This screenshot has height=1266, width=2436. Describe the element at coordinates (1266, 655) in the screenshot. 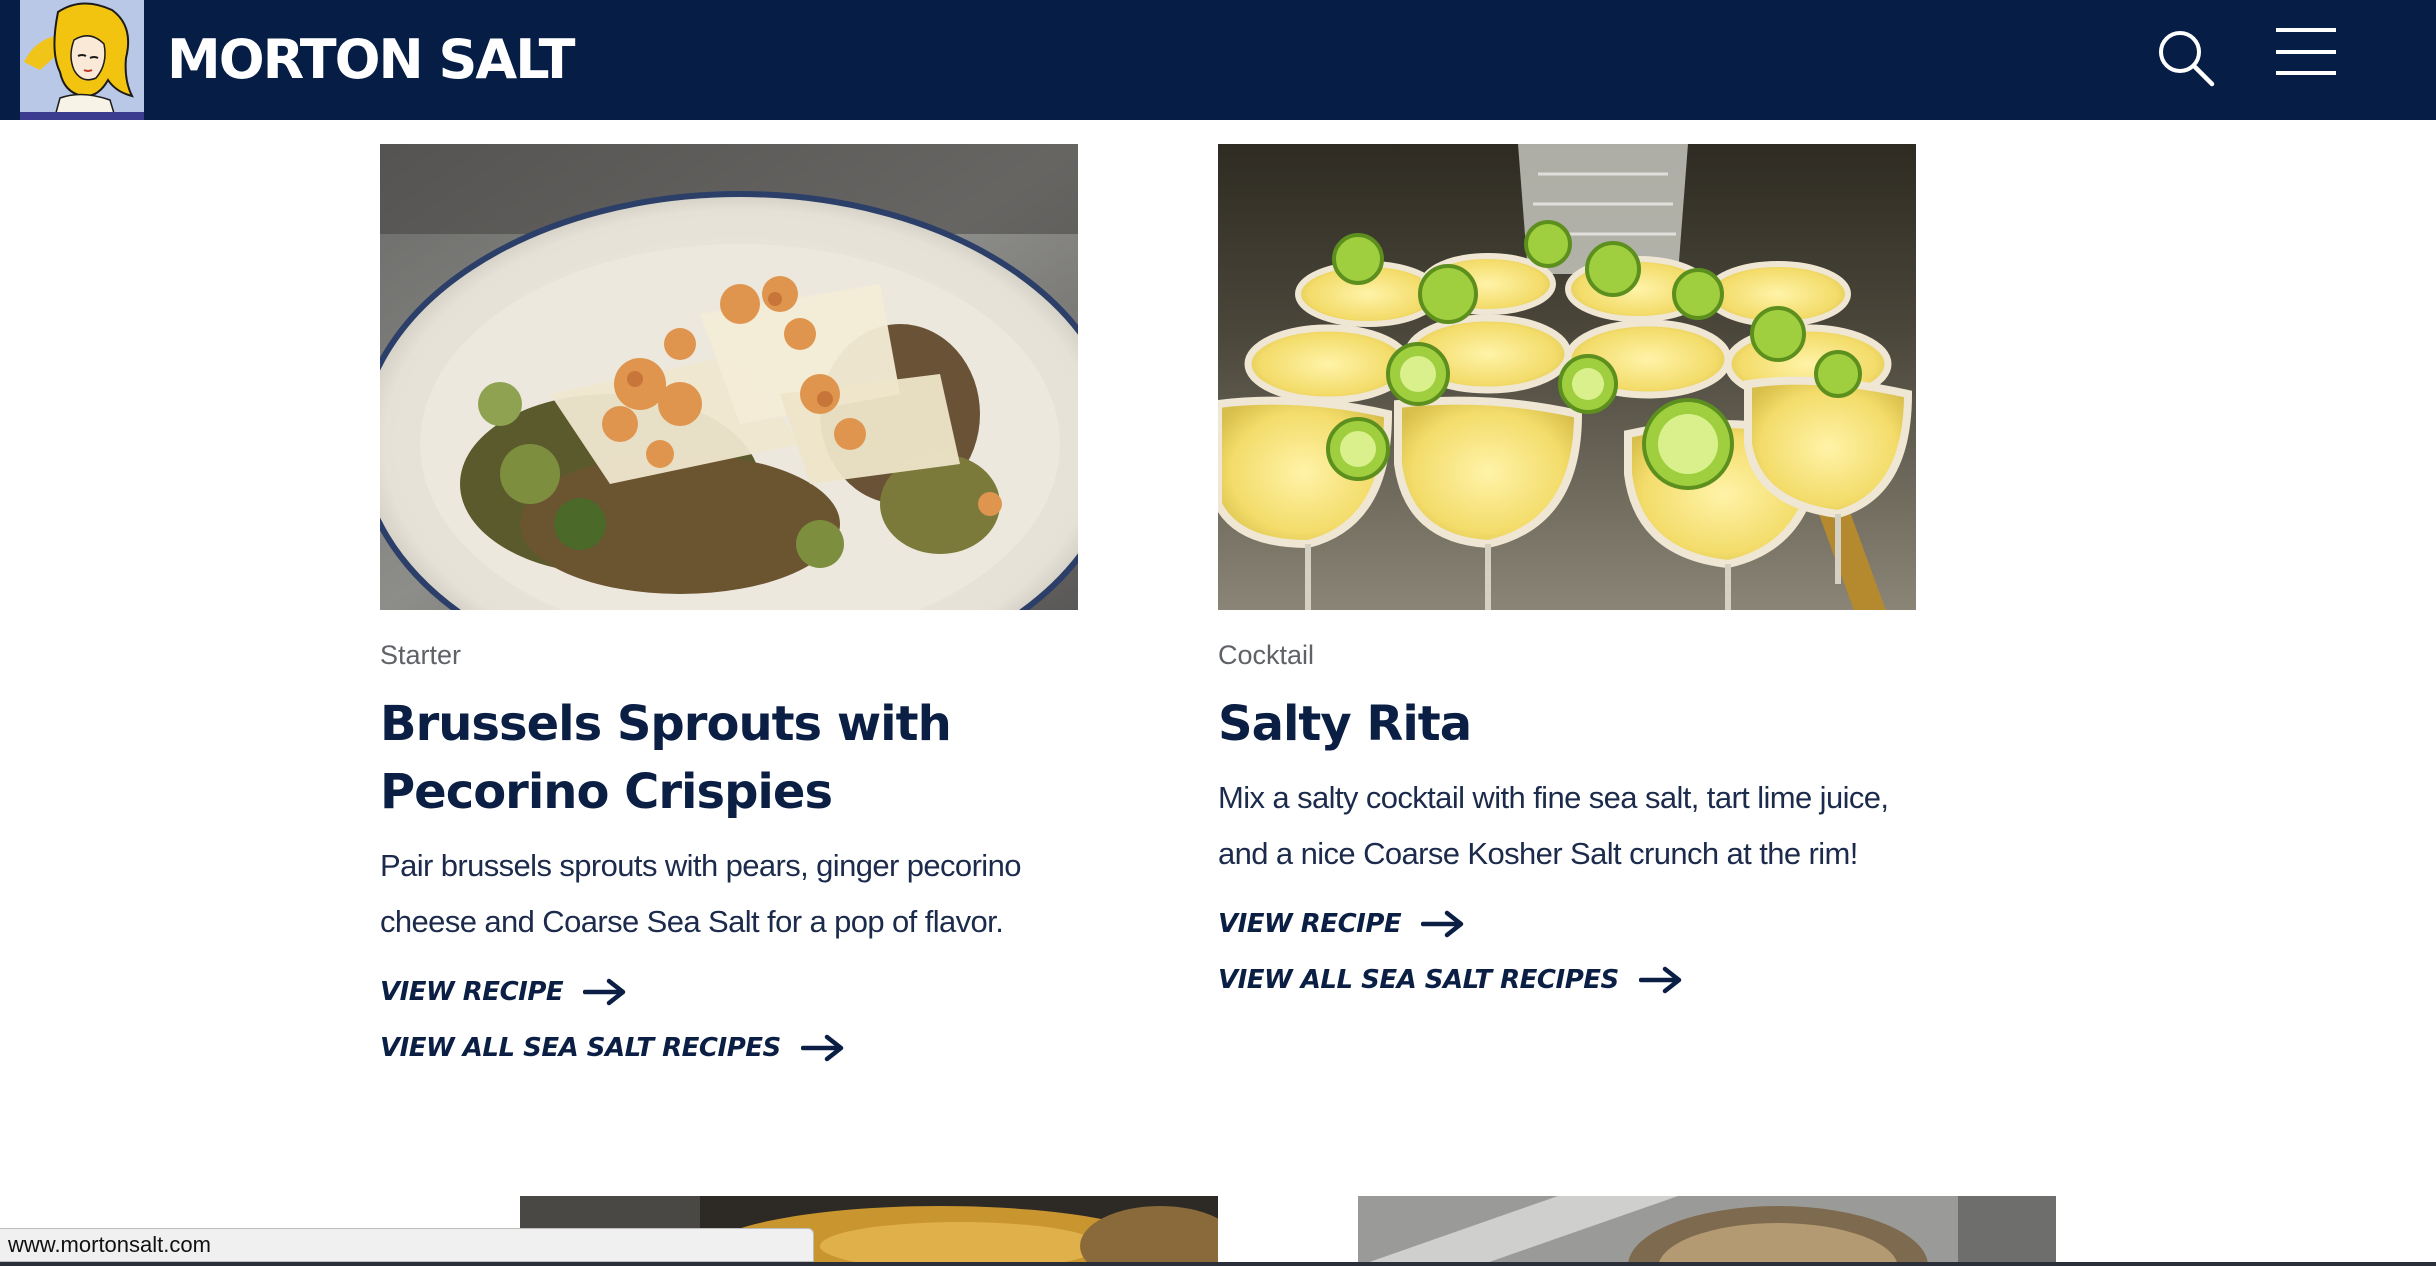

I see `recipe-category: Cocktail` at that location.